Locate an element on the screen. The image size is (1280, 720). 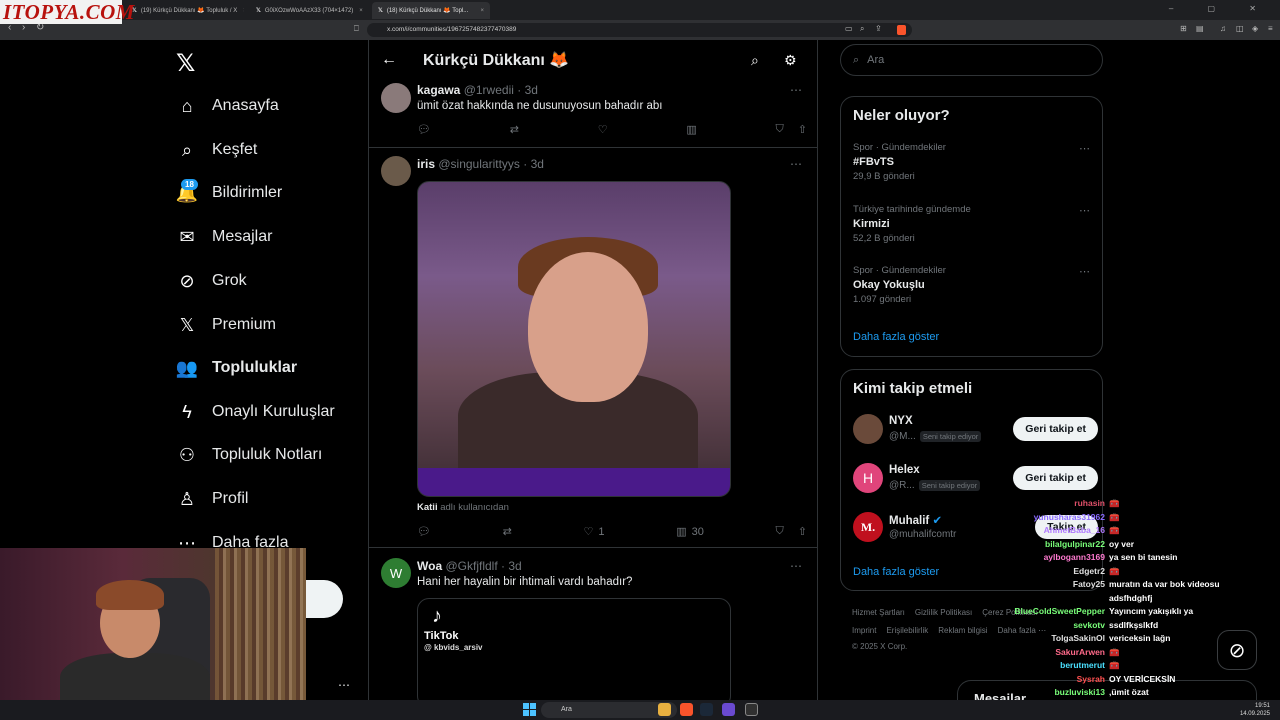
avatar: H is located at coordinates (868, 478).